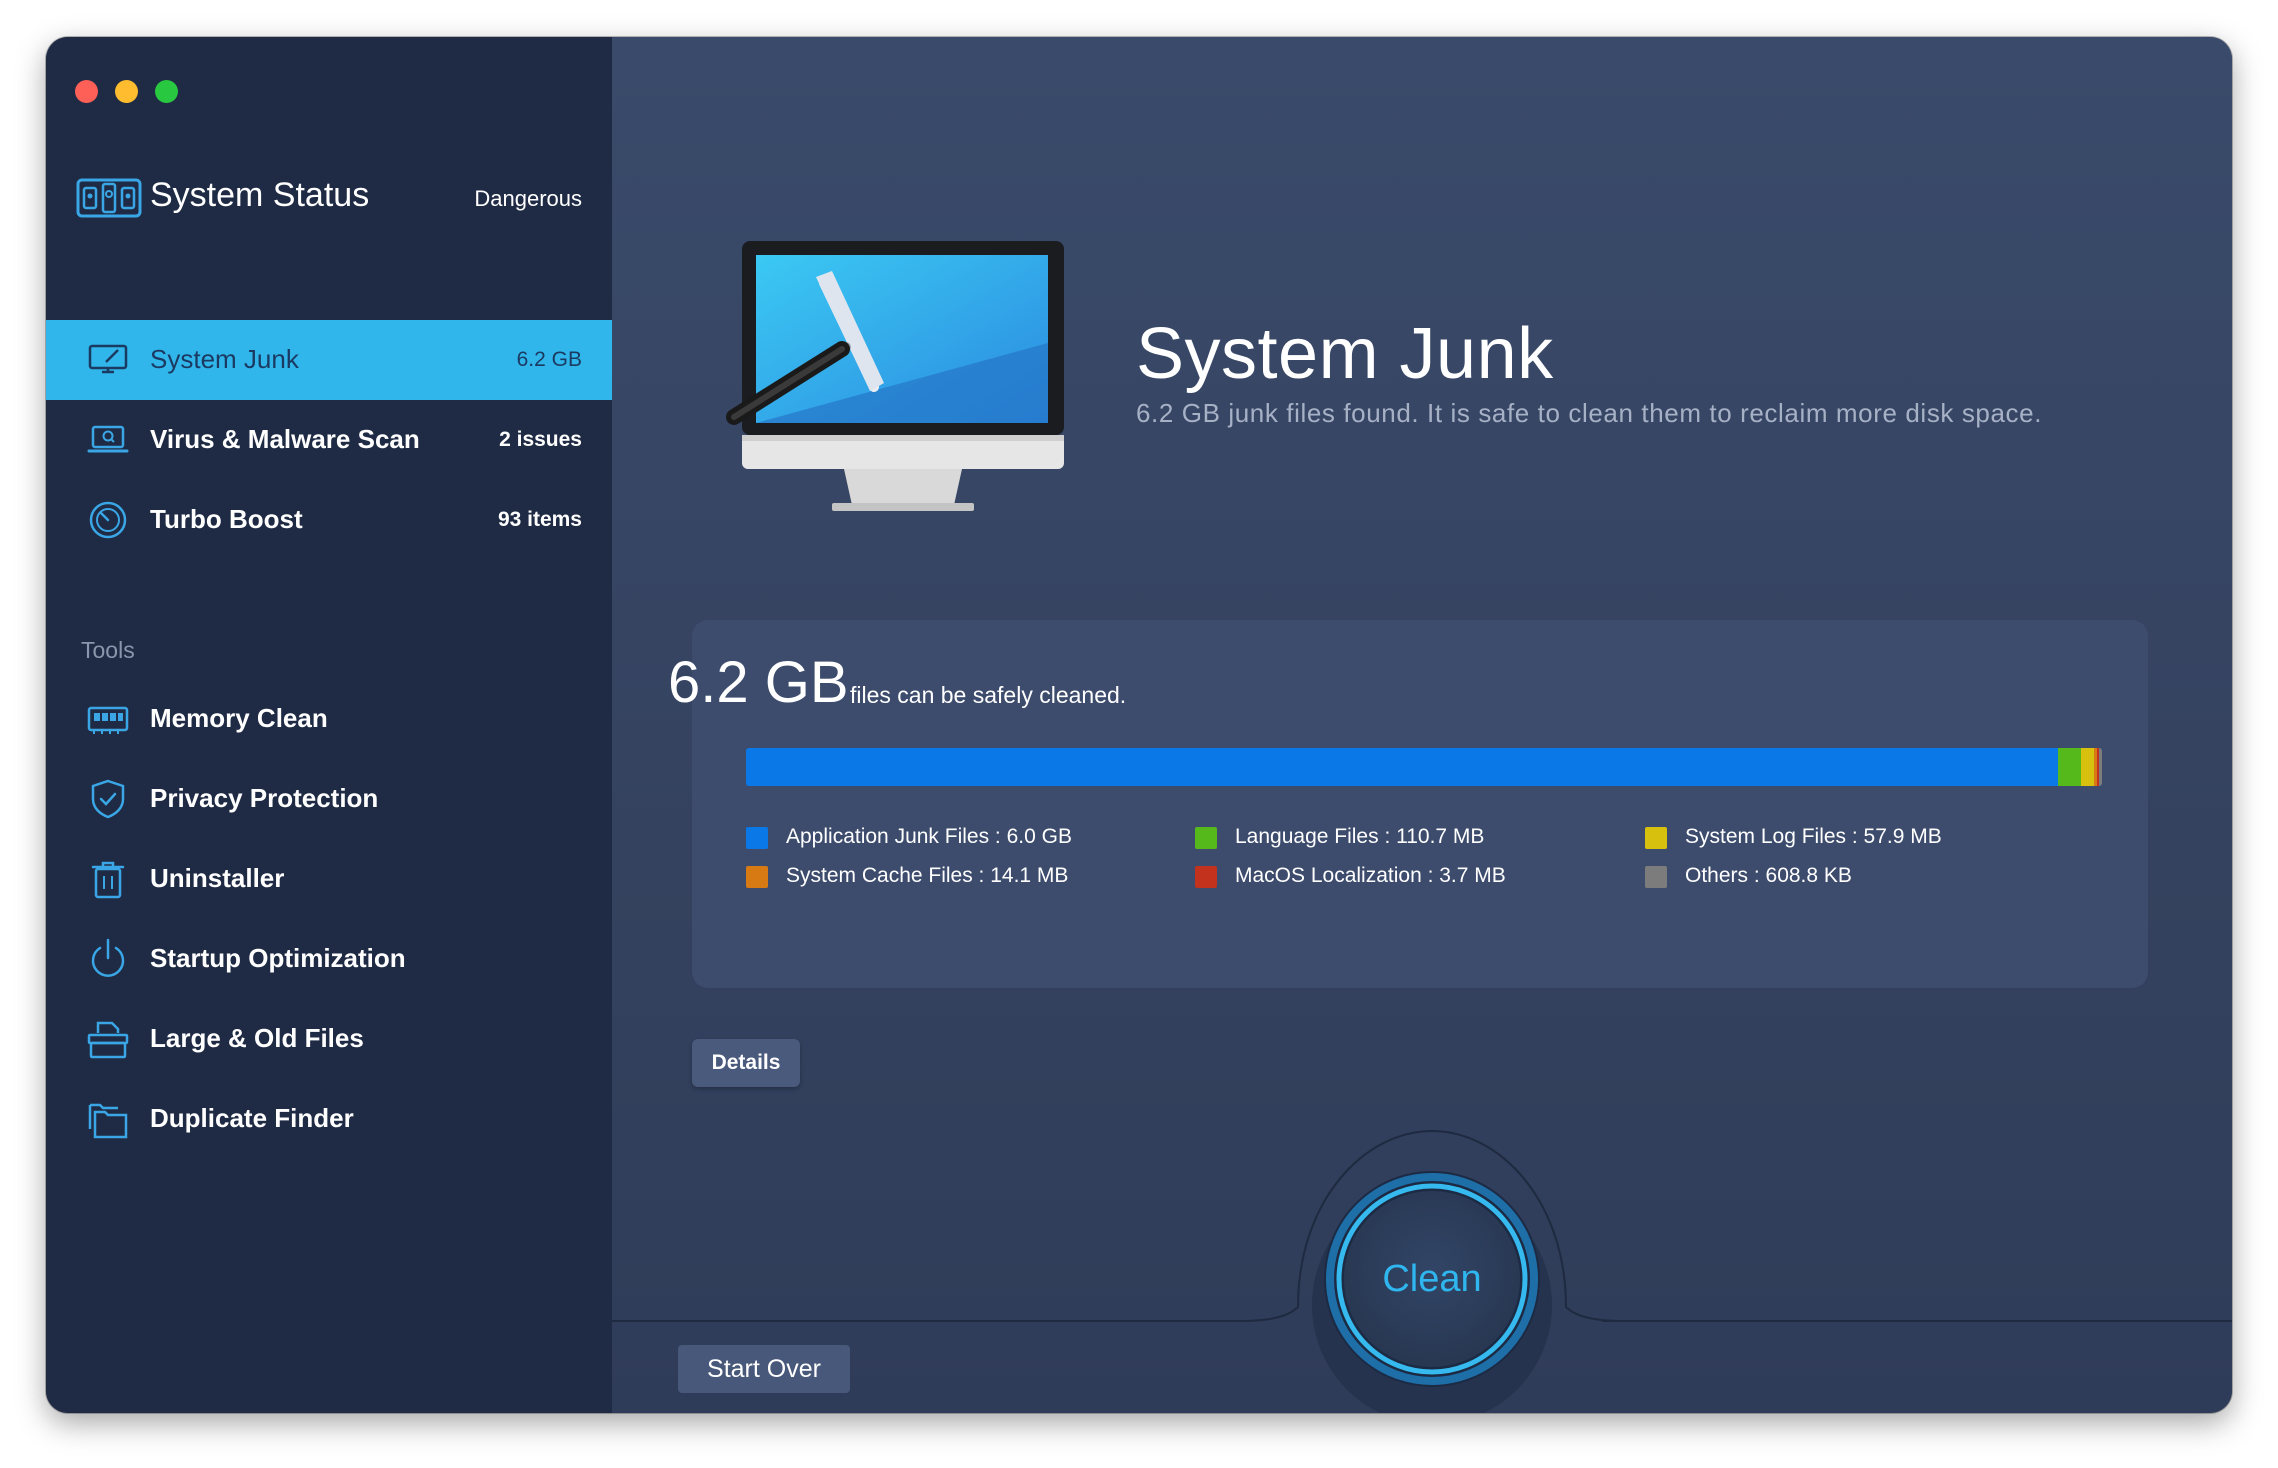  What do you see at coordinates (226, 519) in the screenshot?
I see `sidebar-item-label: Turbo Boost` at bounding box center [226, 519].